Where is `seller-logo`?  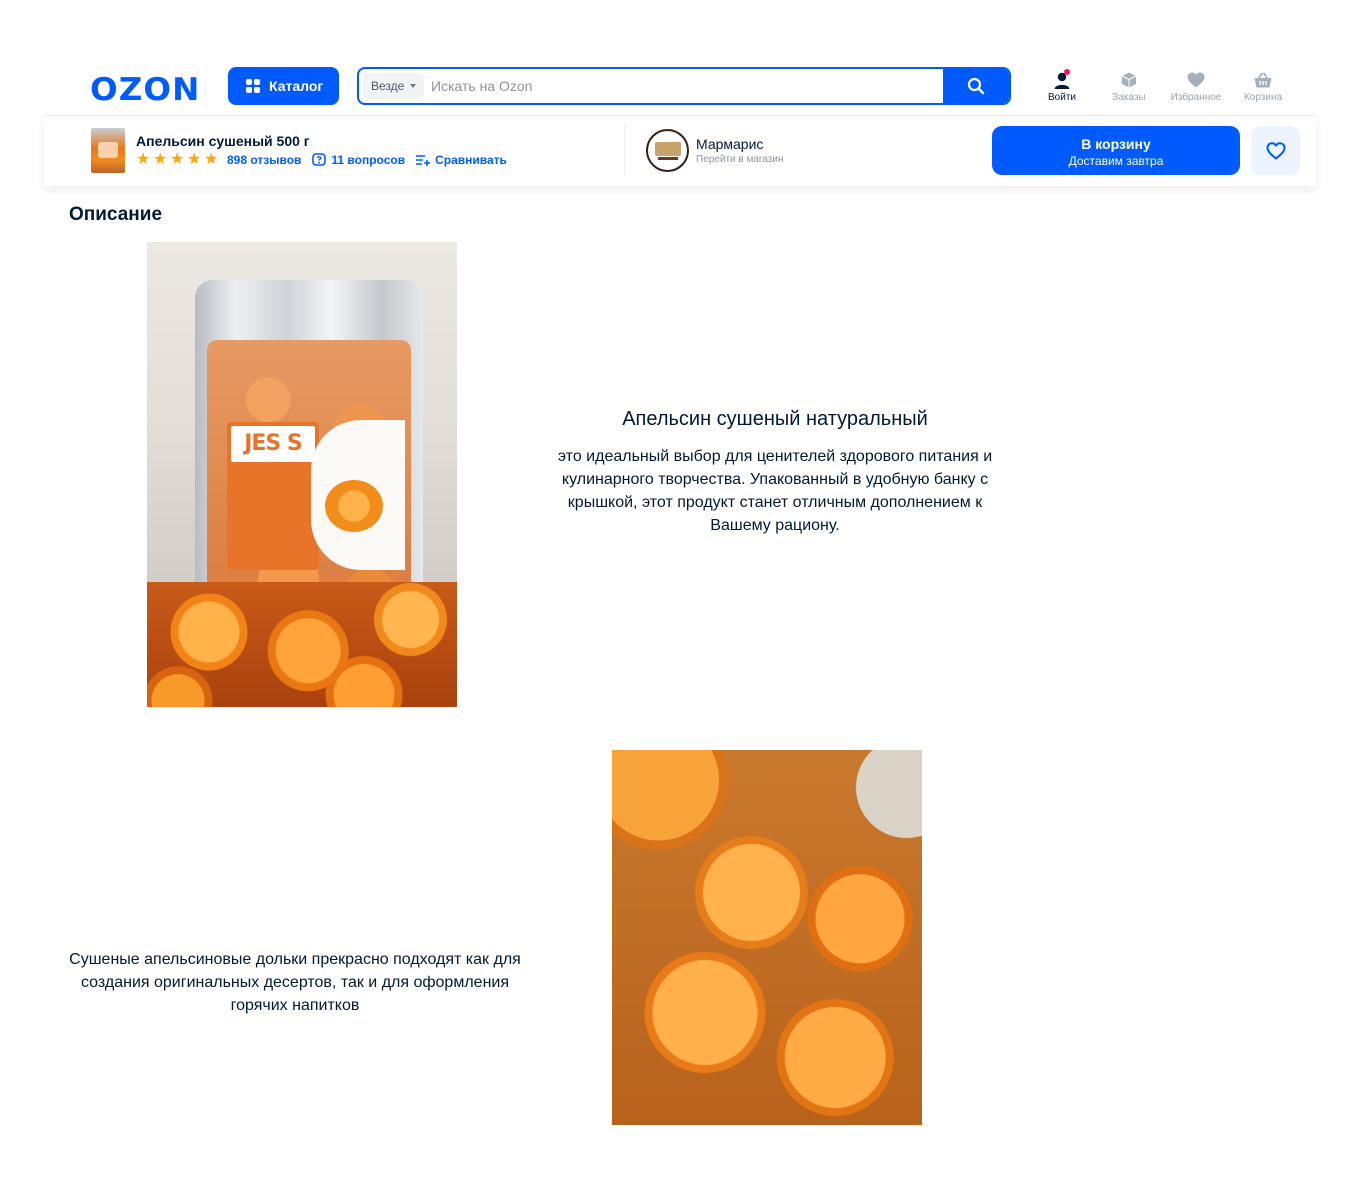
seller-logo is located at coordinates (667, 150).